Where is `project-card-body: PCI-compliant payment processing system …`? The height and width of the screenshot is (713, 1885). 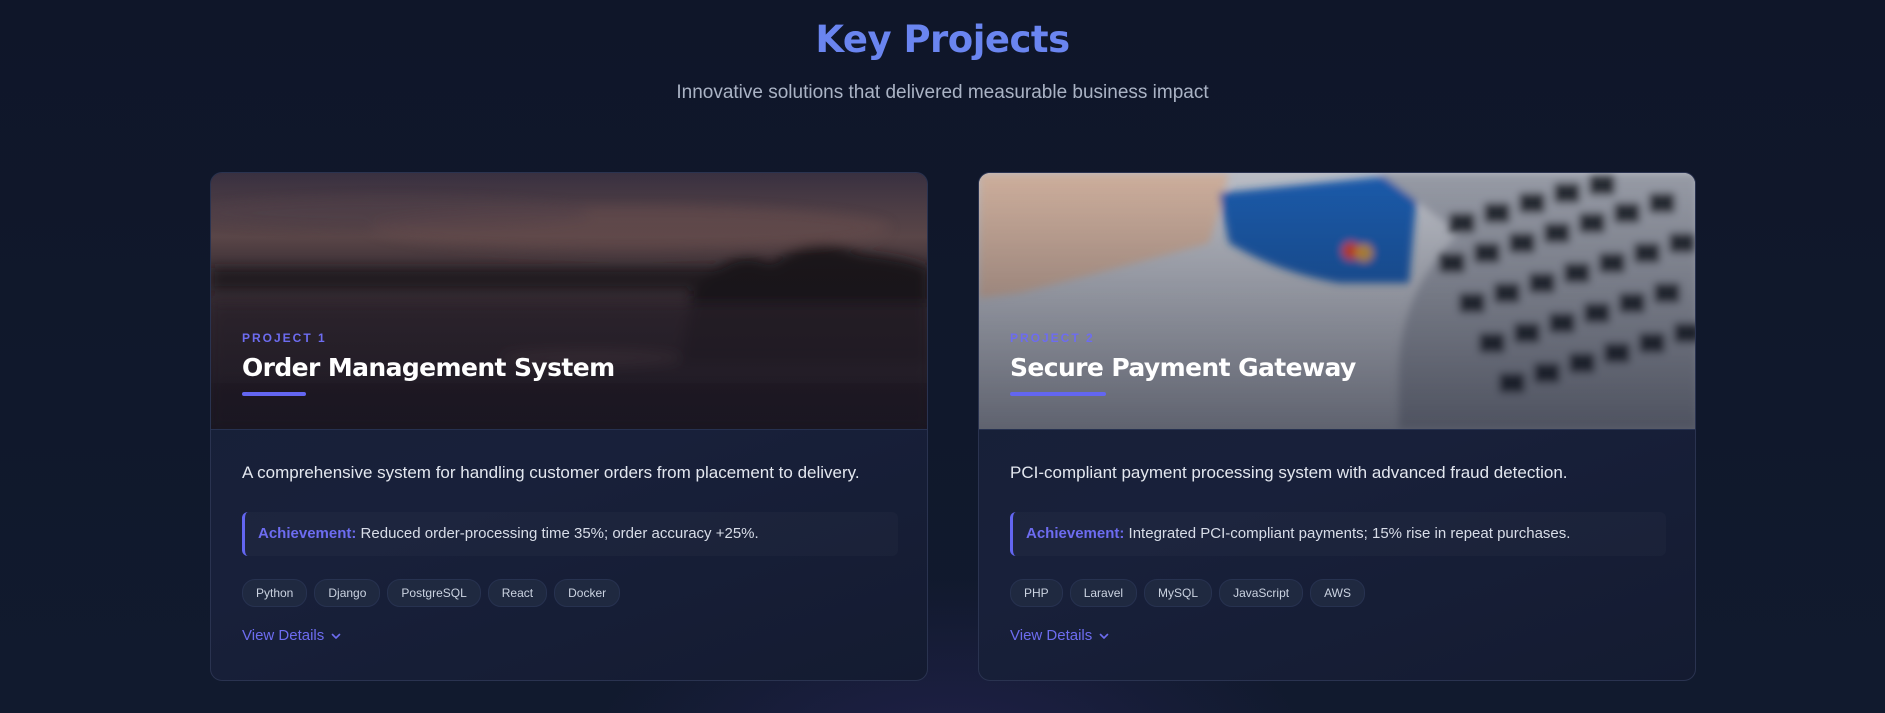 project-card-body: PCI-compliant payment processing system … is located at coordinates (1337, 554).